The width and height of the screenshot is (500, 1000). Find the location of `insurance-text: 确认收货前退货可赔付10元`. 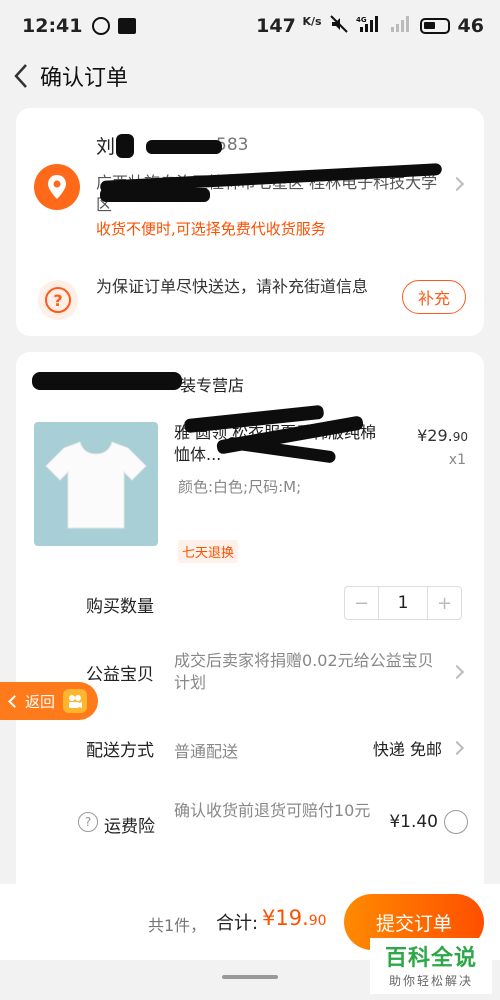

insurance-text: 确认收货前退货可赔付10元 is located at coordinates (272, 810).